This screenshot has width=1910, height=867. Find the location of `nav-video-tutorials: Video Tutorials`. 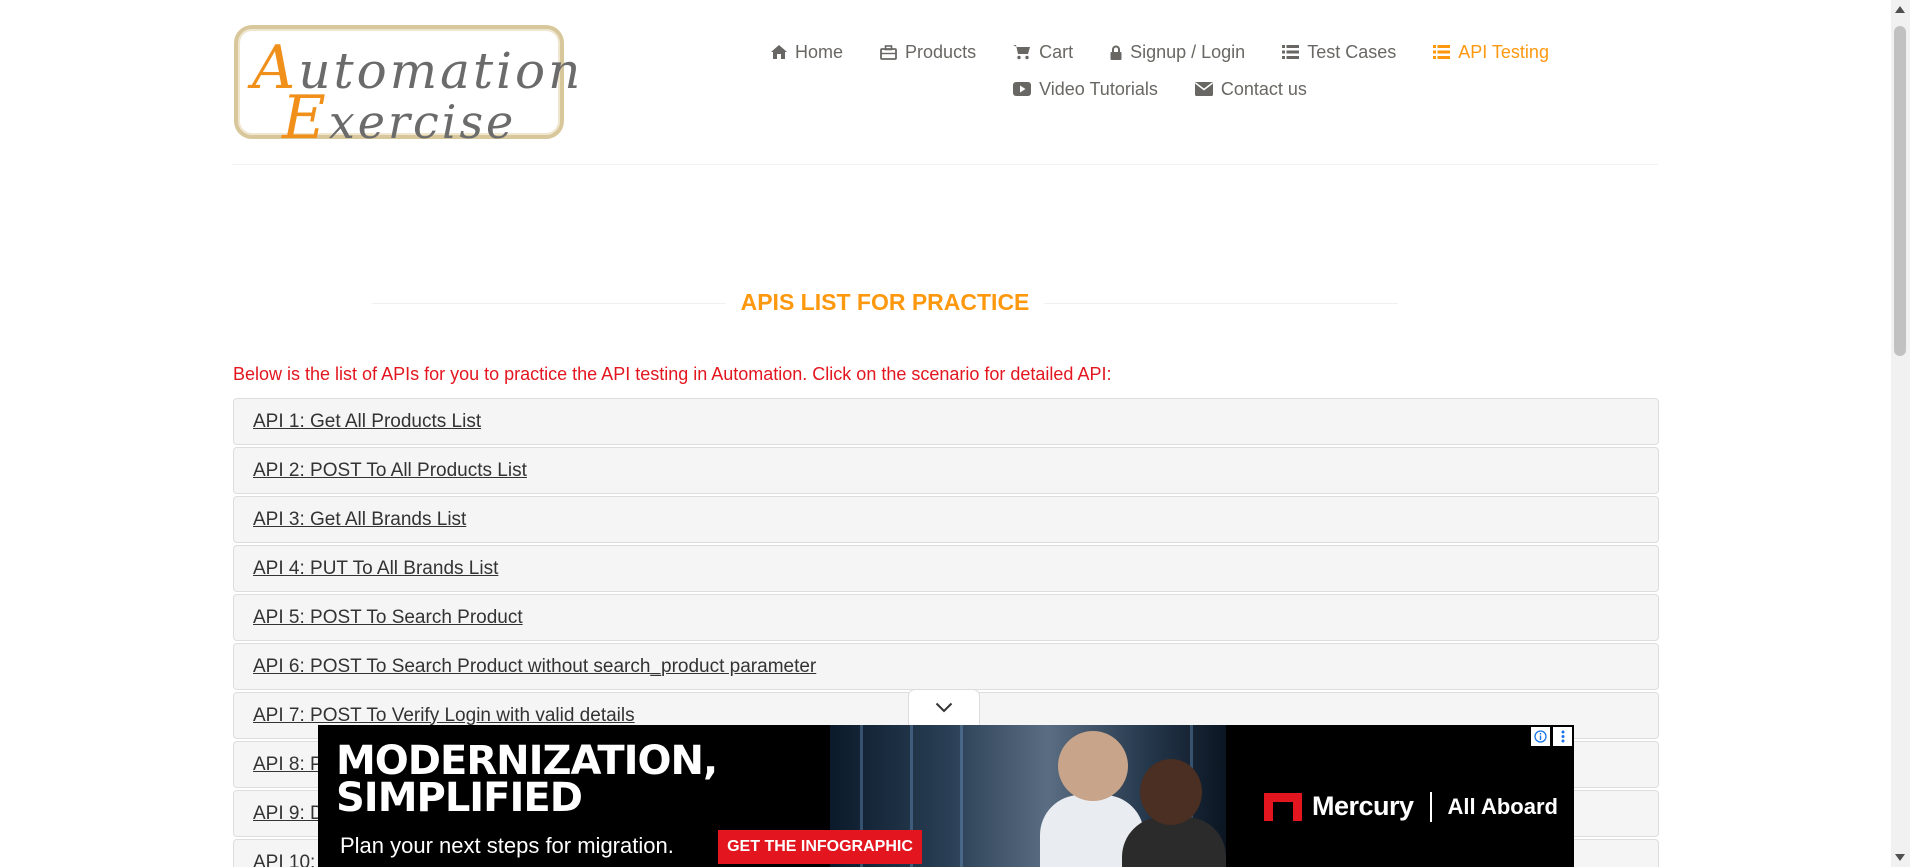

nav-video-tutorials: Video Tutorials is located at coordinates (1085, 89).